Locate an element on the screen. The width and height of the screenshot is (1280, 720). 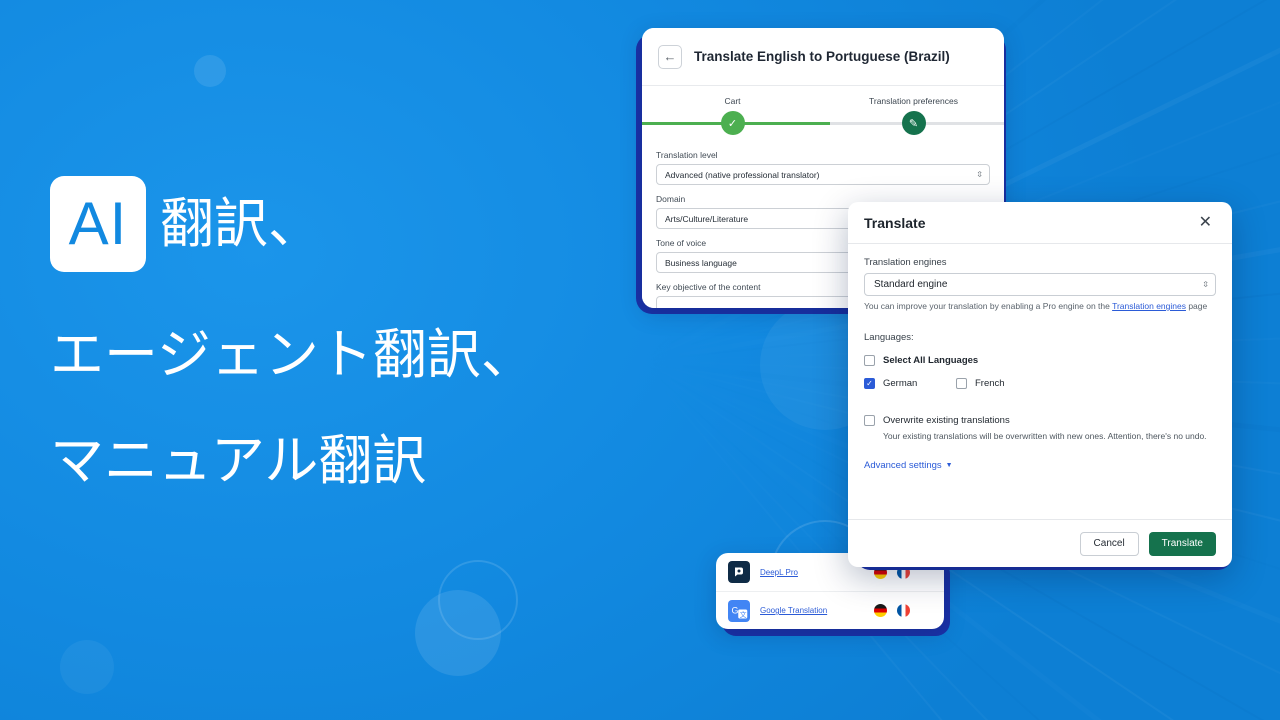
advanced-settings-toggle: Advanced settings ▼ is located at coordinates (908, 465).